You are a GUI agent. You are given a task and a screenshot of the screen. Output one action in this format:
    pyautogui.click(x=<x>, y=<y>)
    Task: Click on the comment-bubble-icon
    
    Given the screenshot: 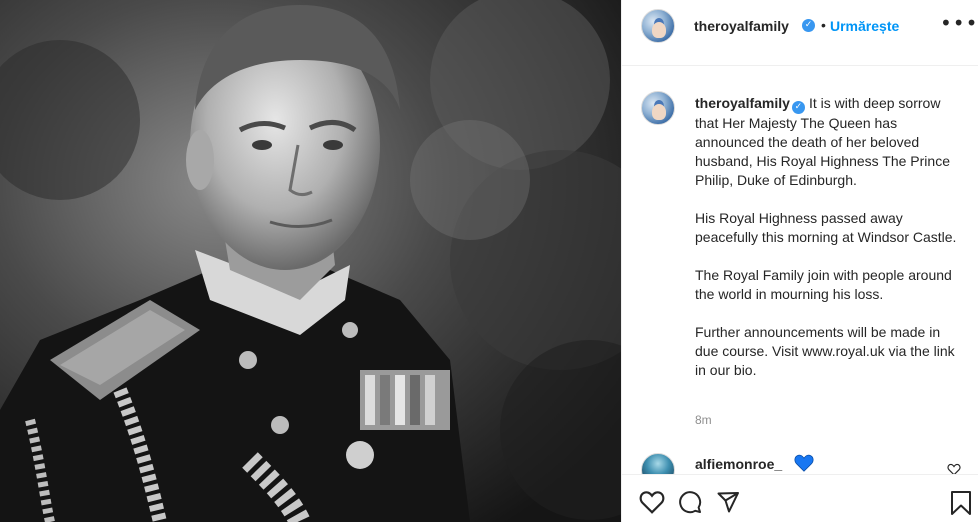 What is the action you would take?
    pyautogui.click(x=690, y=504)
    